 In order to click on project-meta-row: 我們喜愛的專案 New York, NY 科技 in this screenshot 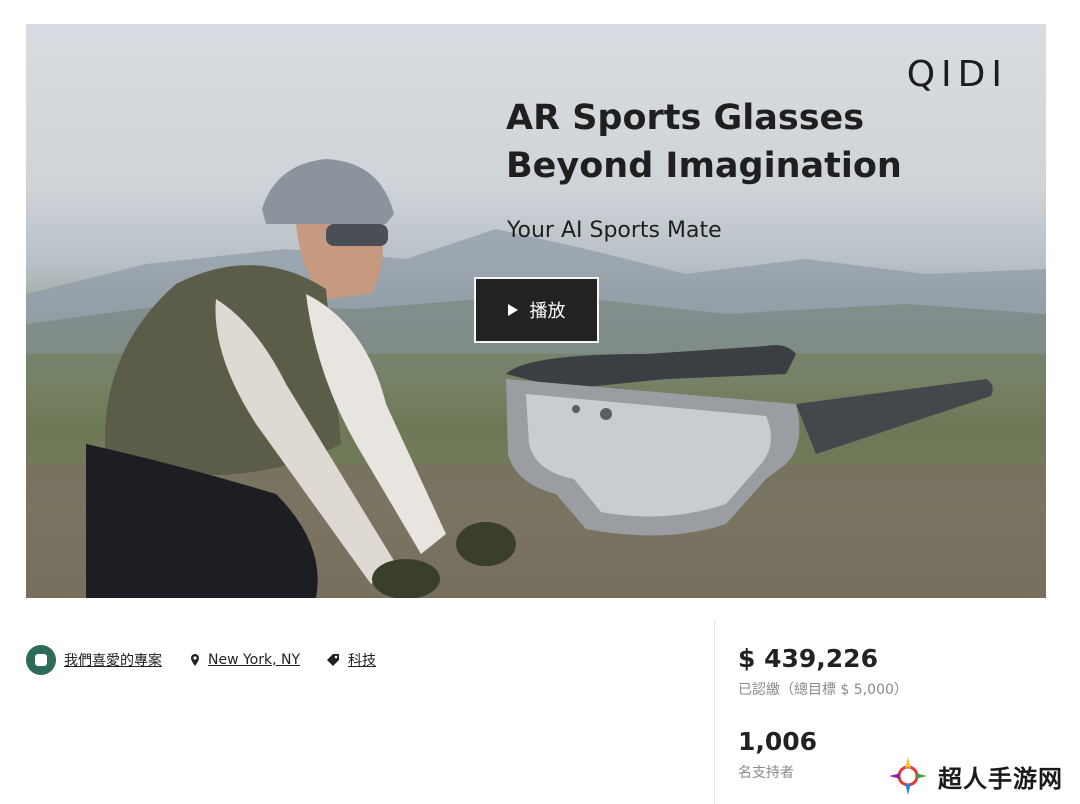, I will do `click(214, 660)`.